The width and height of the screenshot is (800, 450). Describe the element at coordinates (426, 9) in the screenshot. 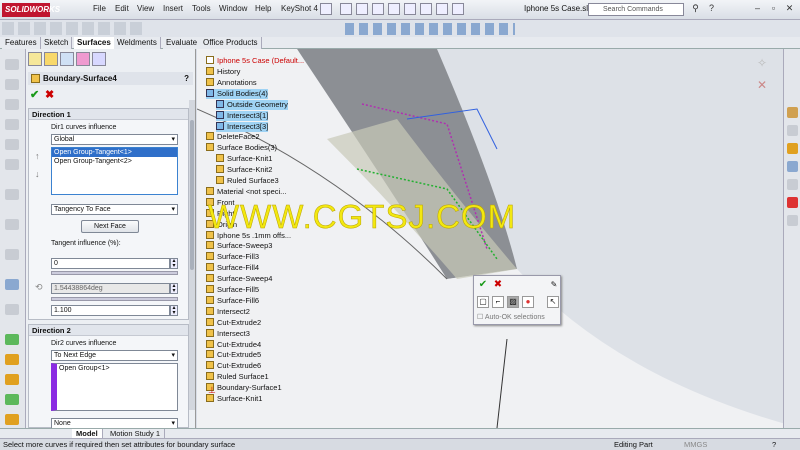

I see `select-icon` at that location.